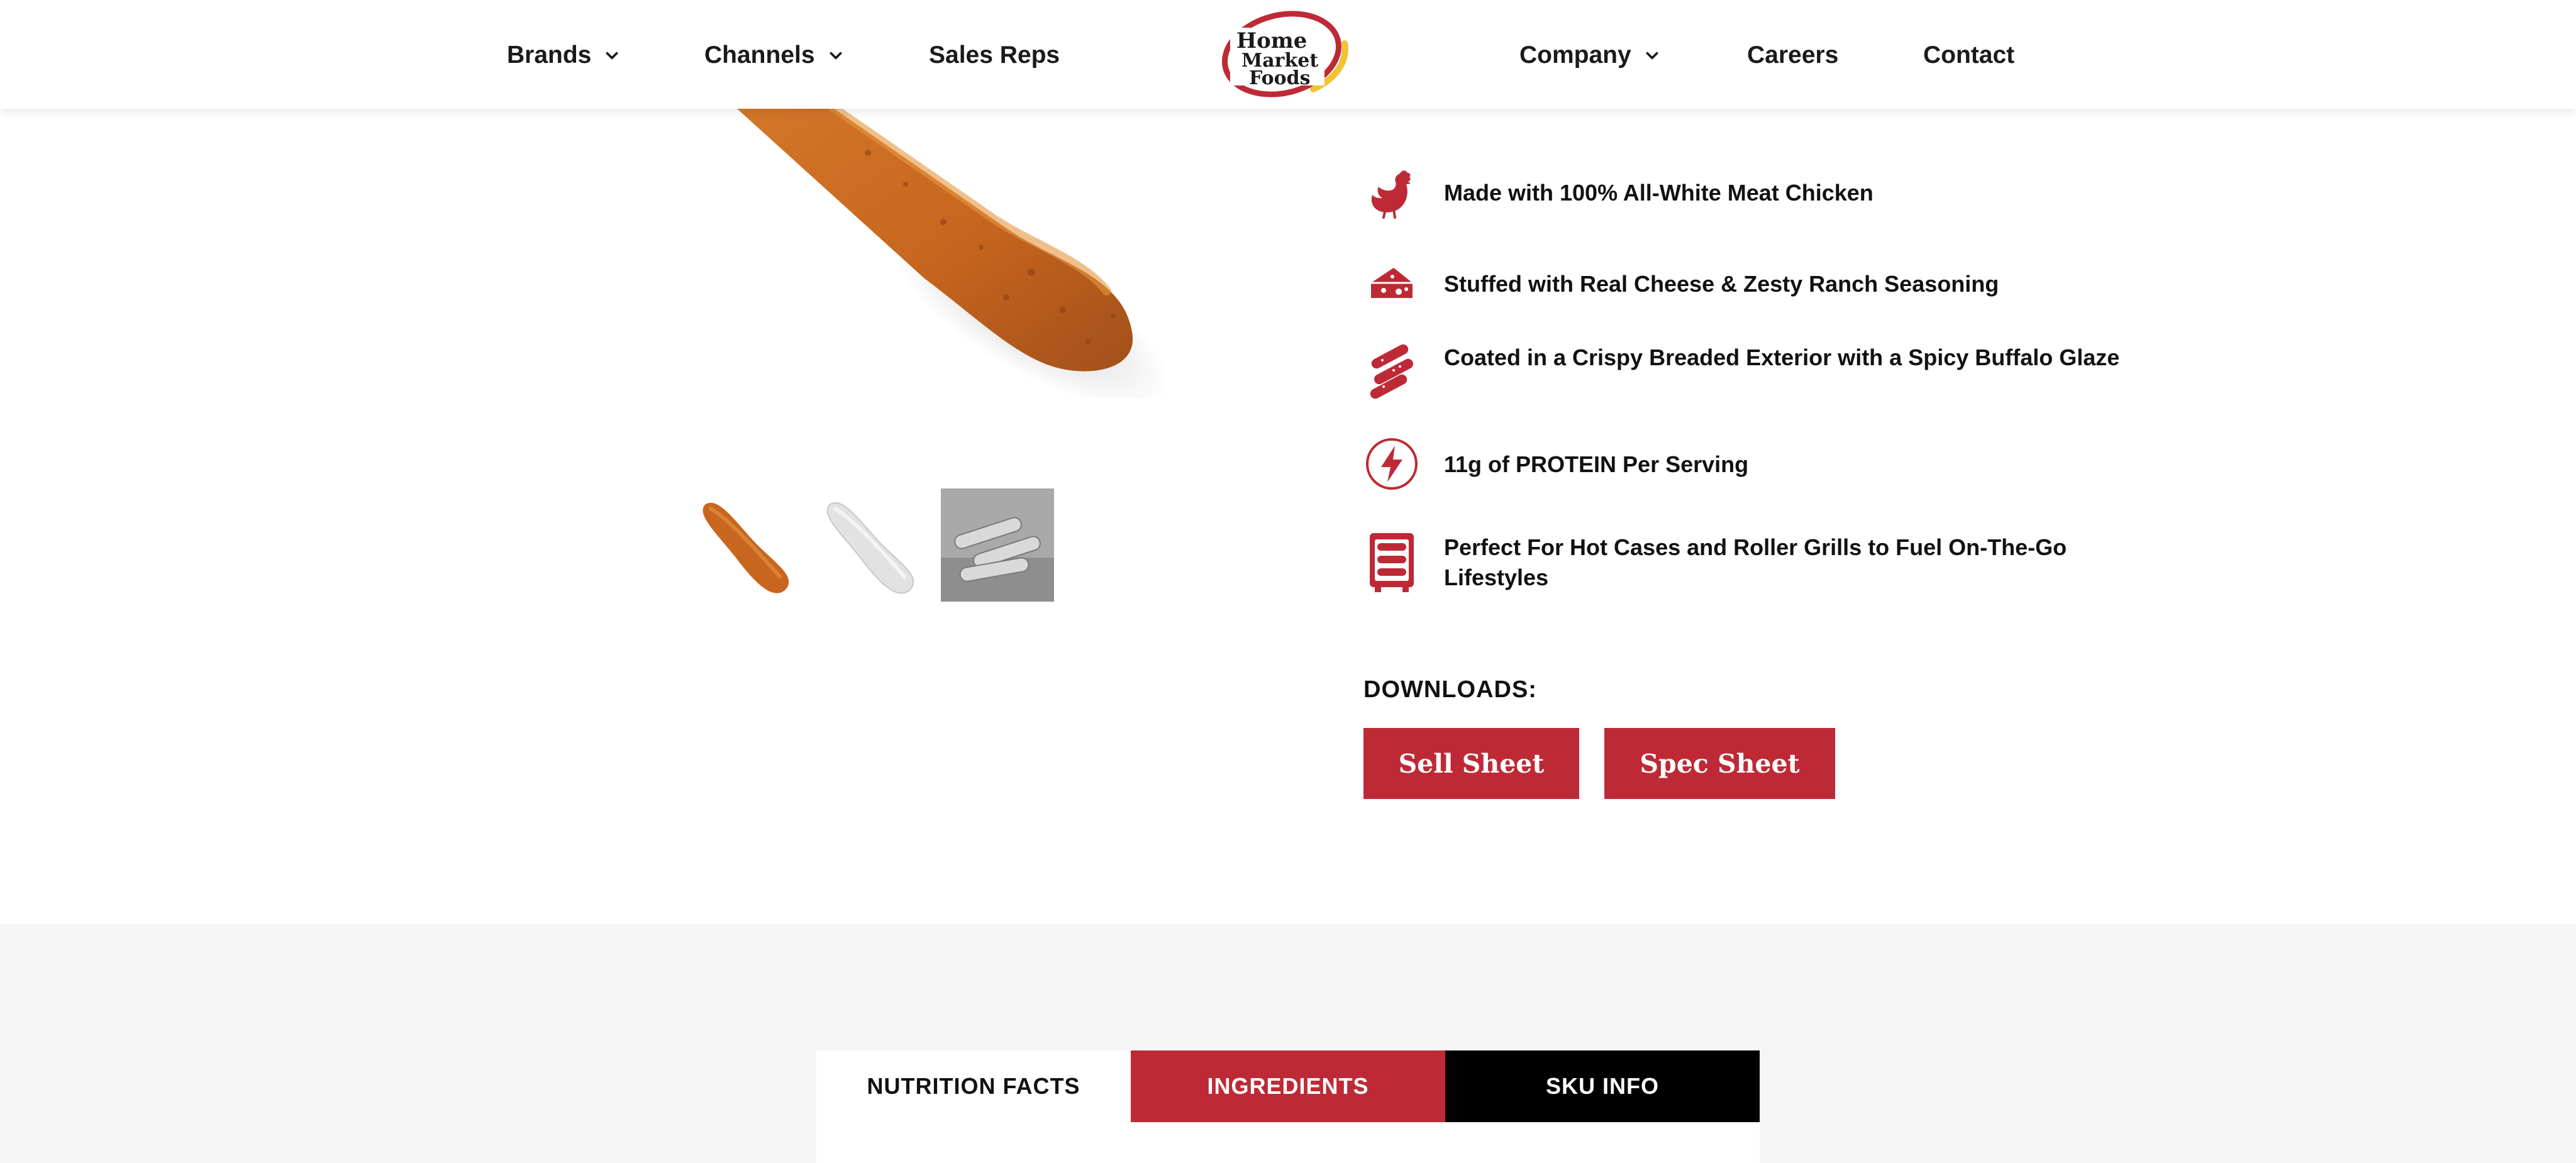 This screenshot has height=1163, width=2576. I want to click on feature-item: Made with 100% All-White Meat Chicken, so click(1740, 193).